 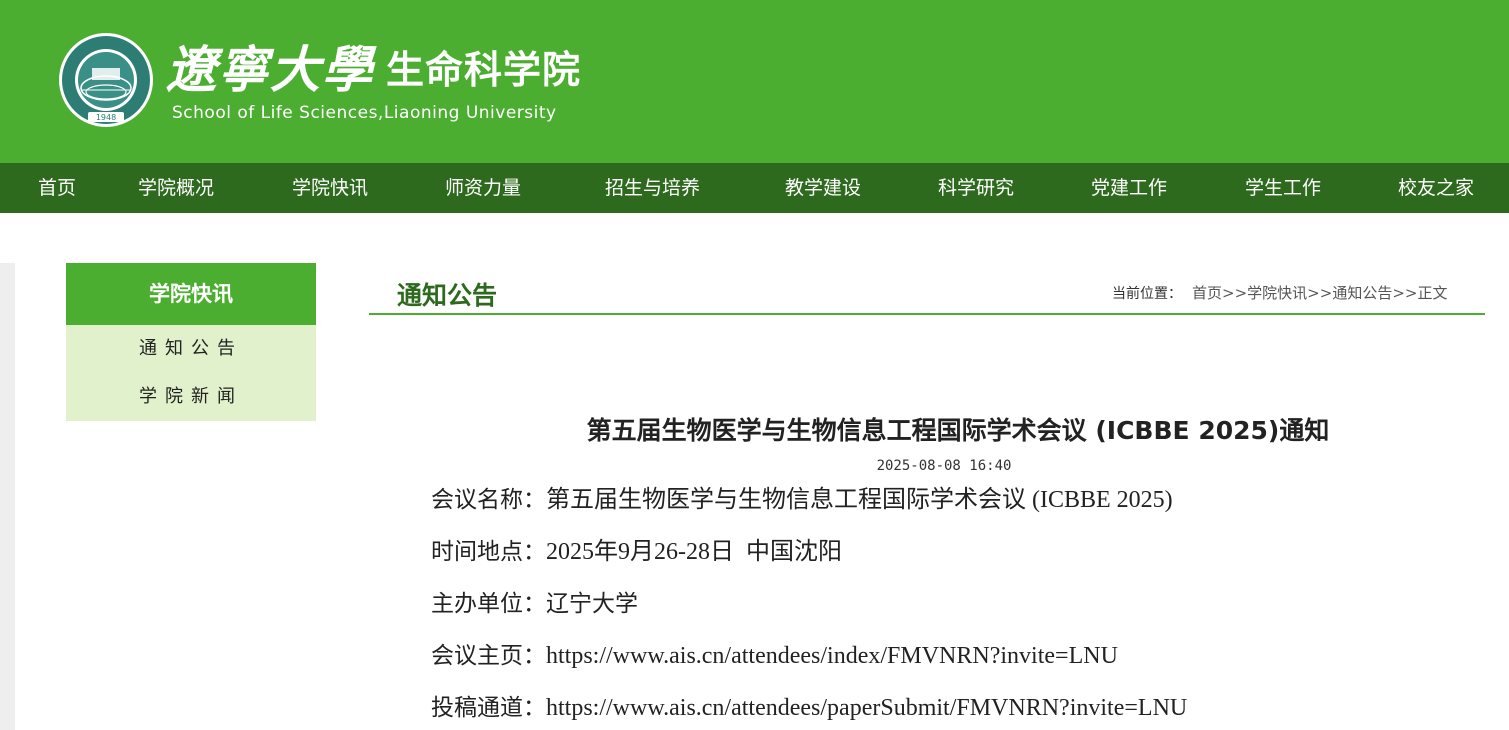 What do you see at coordinates (270, 69) in the screenshot?
I see `university-name: 遼寧大學` at bounding box center [270, 69].